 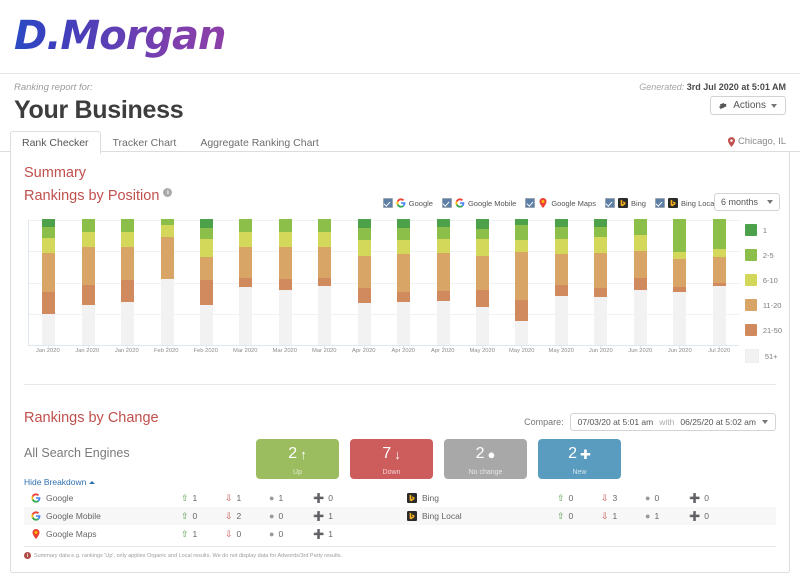 I want to click on no-change-tile: 2 ● No change, so click(x=485, y=459).